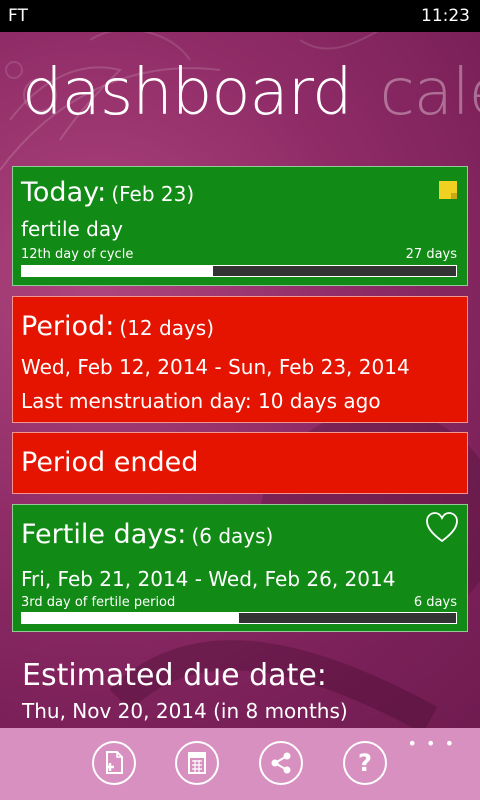 The width and height of the screenshot is (480, 800). What do you see at coordinates (117, 271) in the screenshot?
I see `cycle-progress-fill` at bounding box center [117, 271].